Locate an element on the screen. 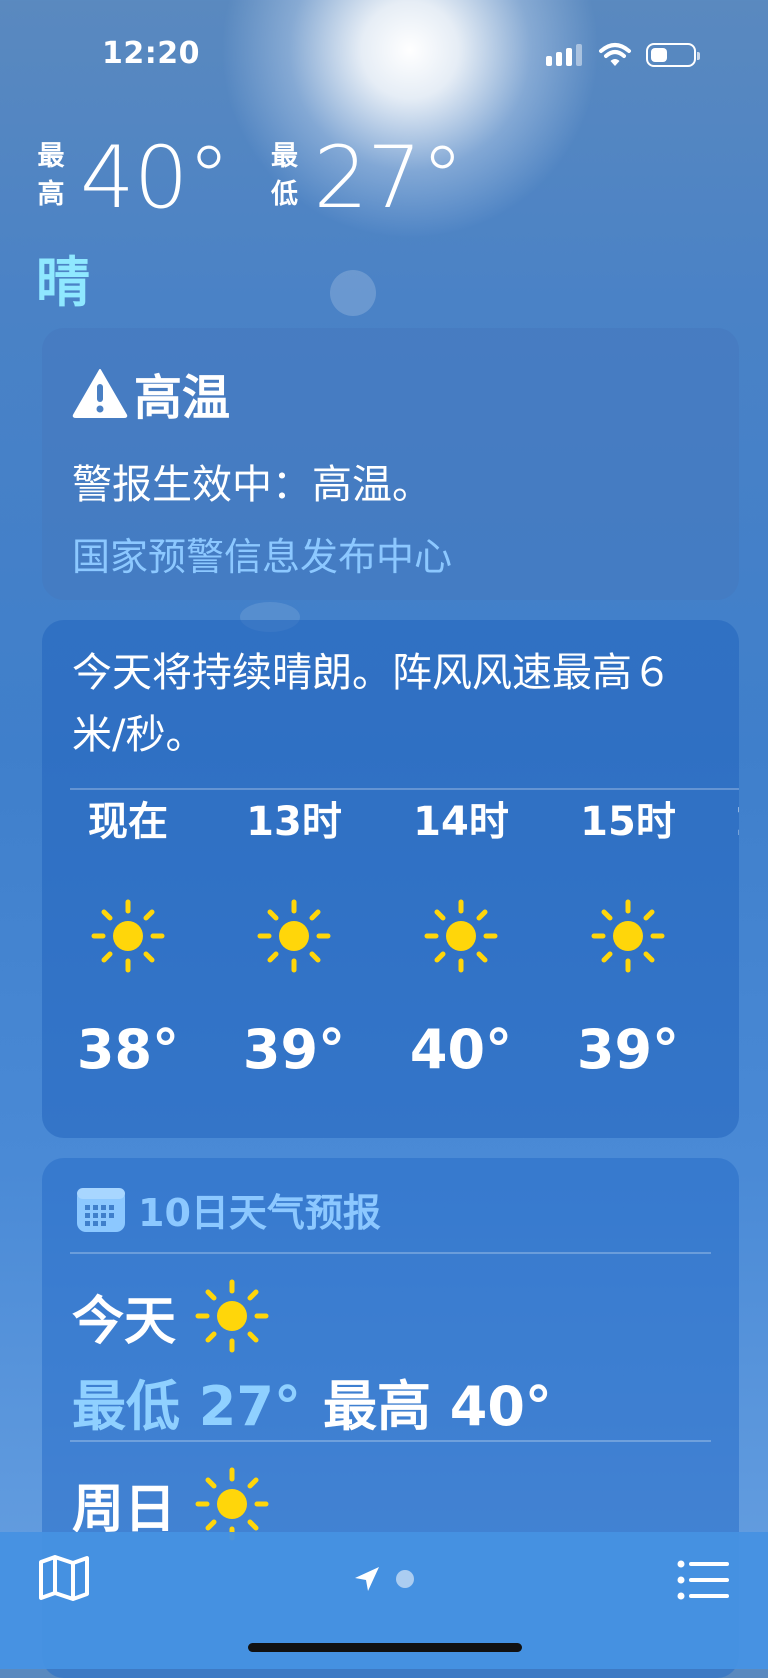  hour-item: 1 is located at coordinates (736, 822).